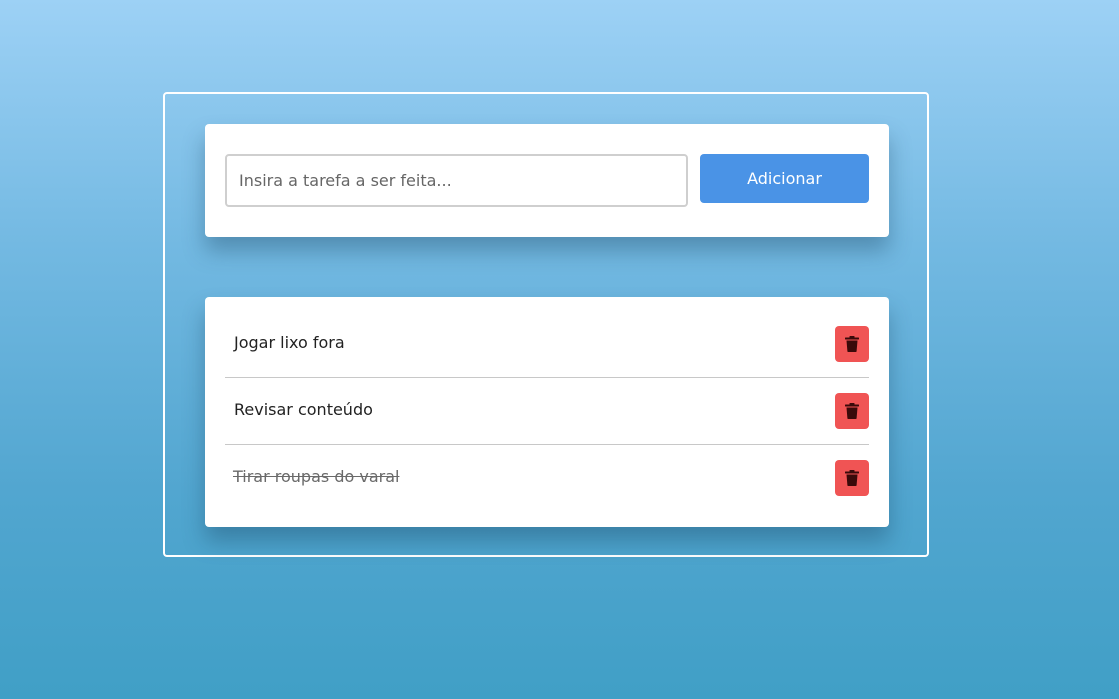 The height and width of the screenshot is (699, 1119). Describe the element at coordinates (289, 342) in the screenshot. I see `task-text: Jogar lixo fora` at that location.